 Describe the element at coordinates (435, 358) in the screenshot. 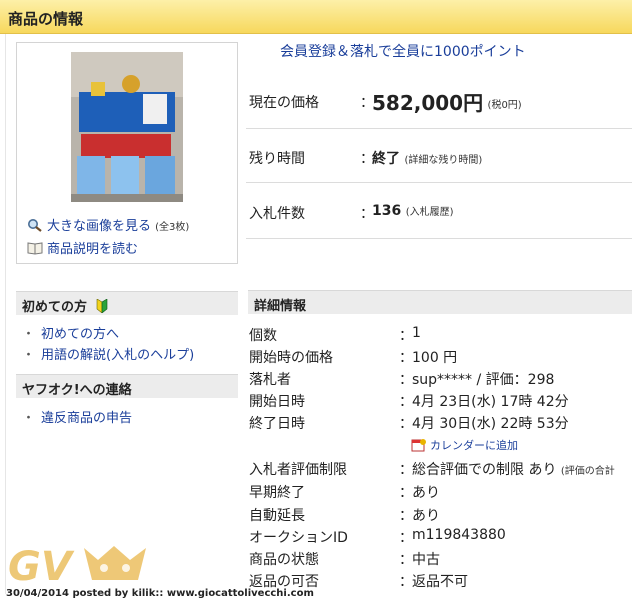

I see `detail-value-start-price: 100 円` at that location.